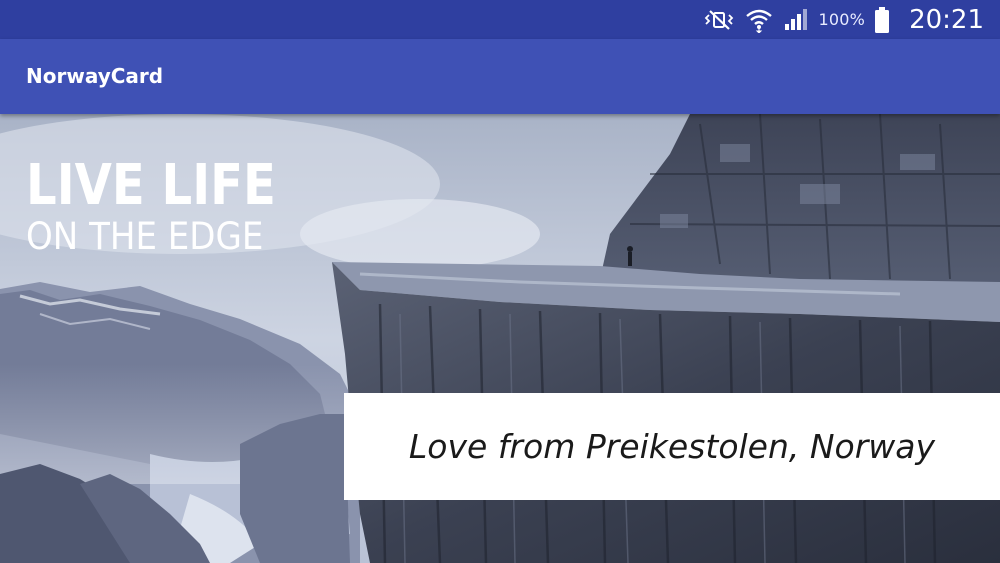 This screenshot has width=1000, height=563. What do you see at coordinates (500, 19) in the screenshot?
I see `status-bar: 100% 20:21` at bounding box center [500, 19].